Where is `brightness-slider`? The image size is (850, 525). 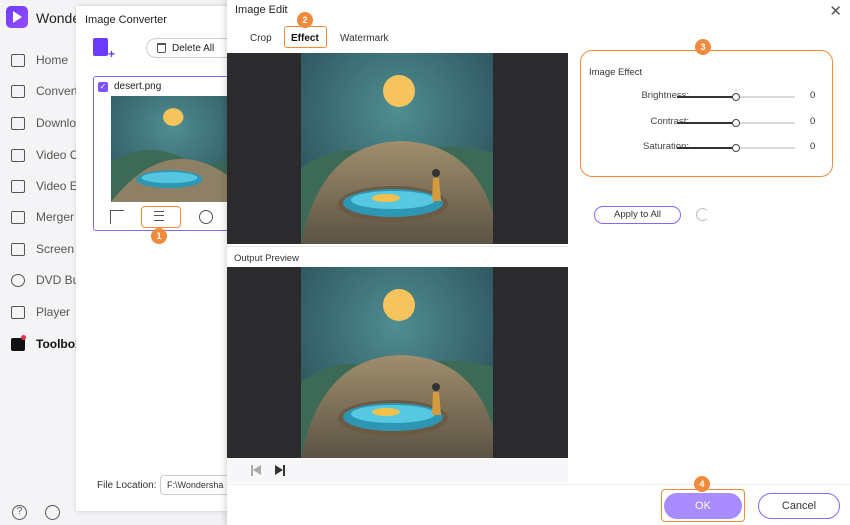
brightness-slider is located at coordinates (736, 97).